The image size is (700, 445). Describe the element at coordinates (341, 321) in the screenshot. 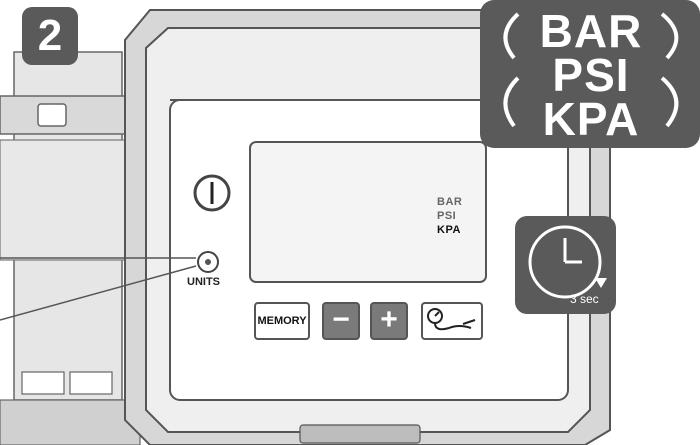

I see `minus-button: −` at that location.